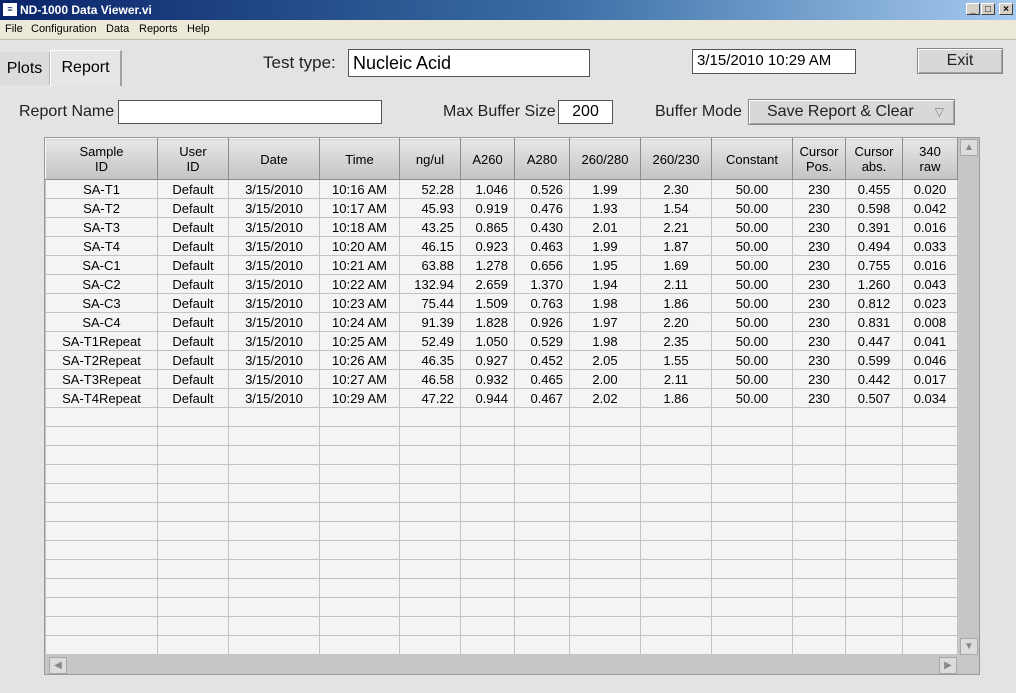  I want to click on column-header: 260/280, so click(605, 159).